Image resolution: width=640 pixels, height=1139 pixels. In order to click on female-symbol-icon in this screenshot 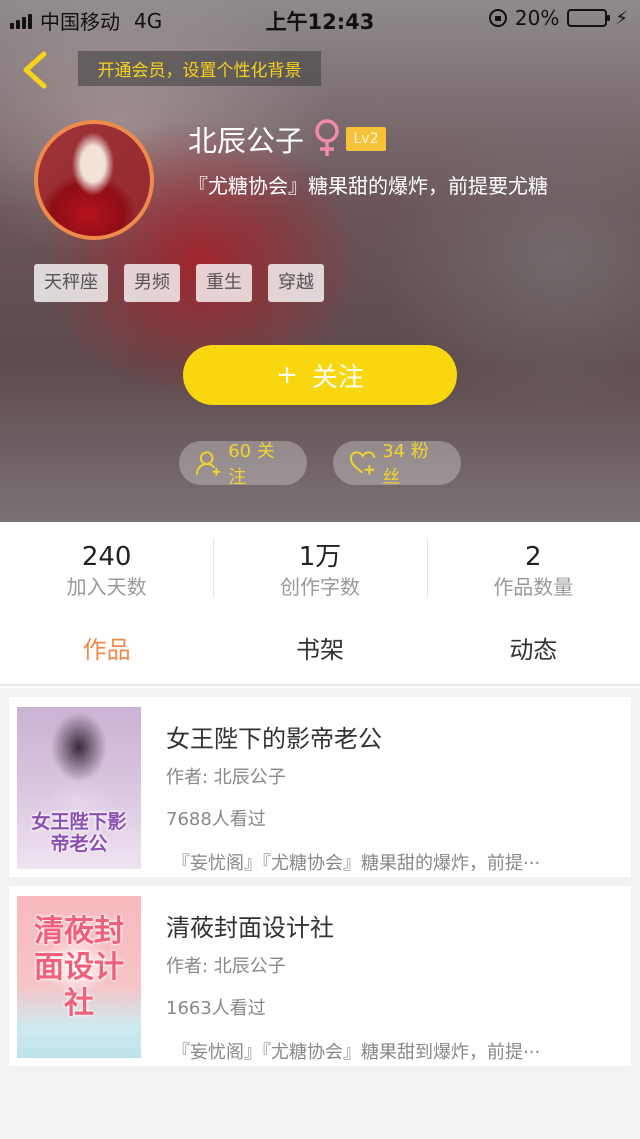, I will do `click(327, 138)`.